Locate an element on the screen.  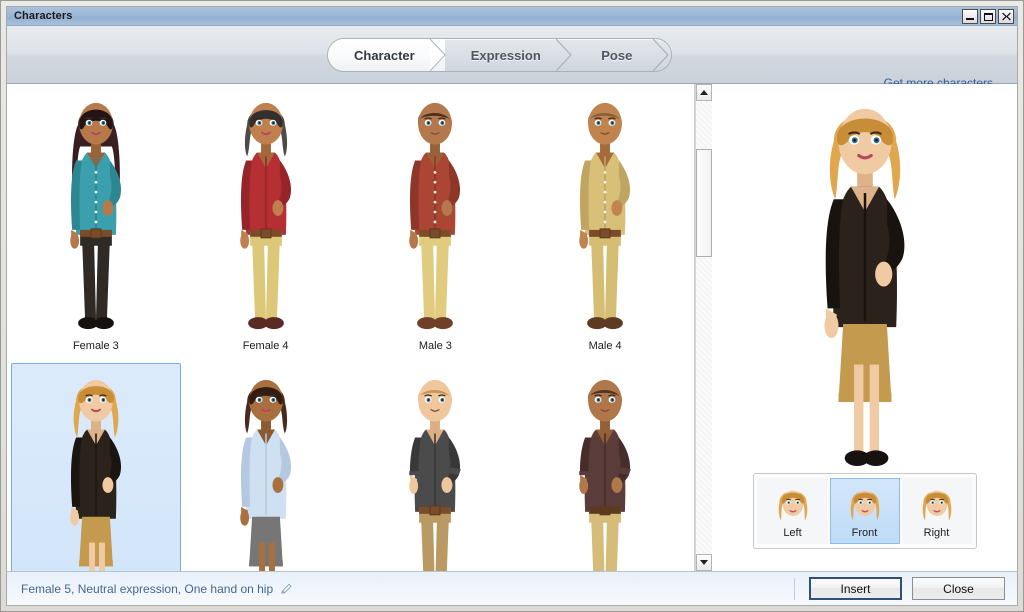
tab-character-label: Character is located at coordinates (384, 55).